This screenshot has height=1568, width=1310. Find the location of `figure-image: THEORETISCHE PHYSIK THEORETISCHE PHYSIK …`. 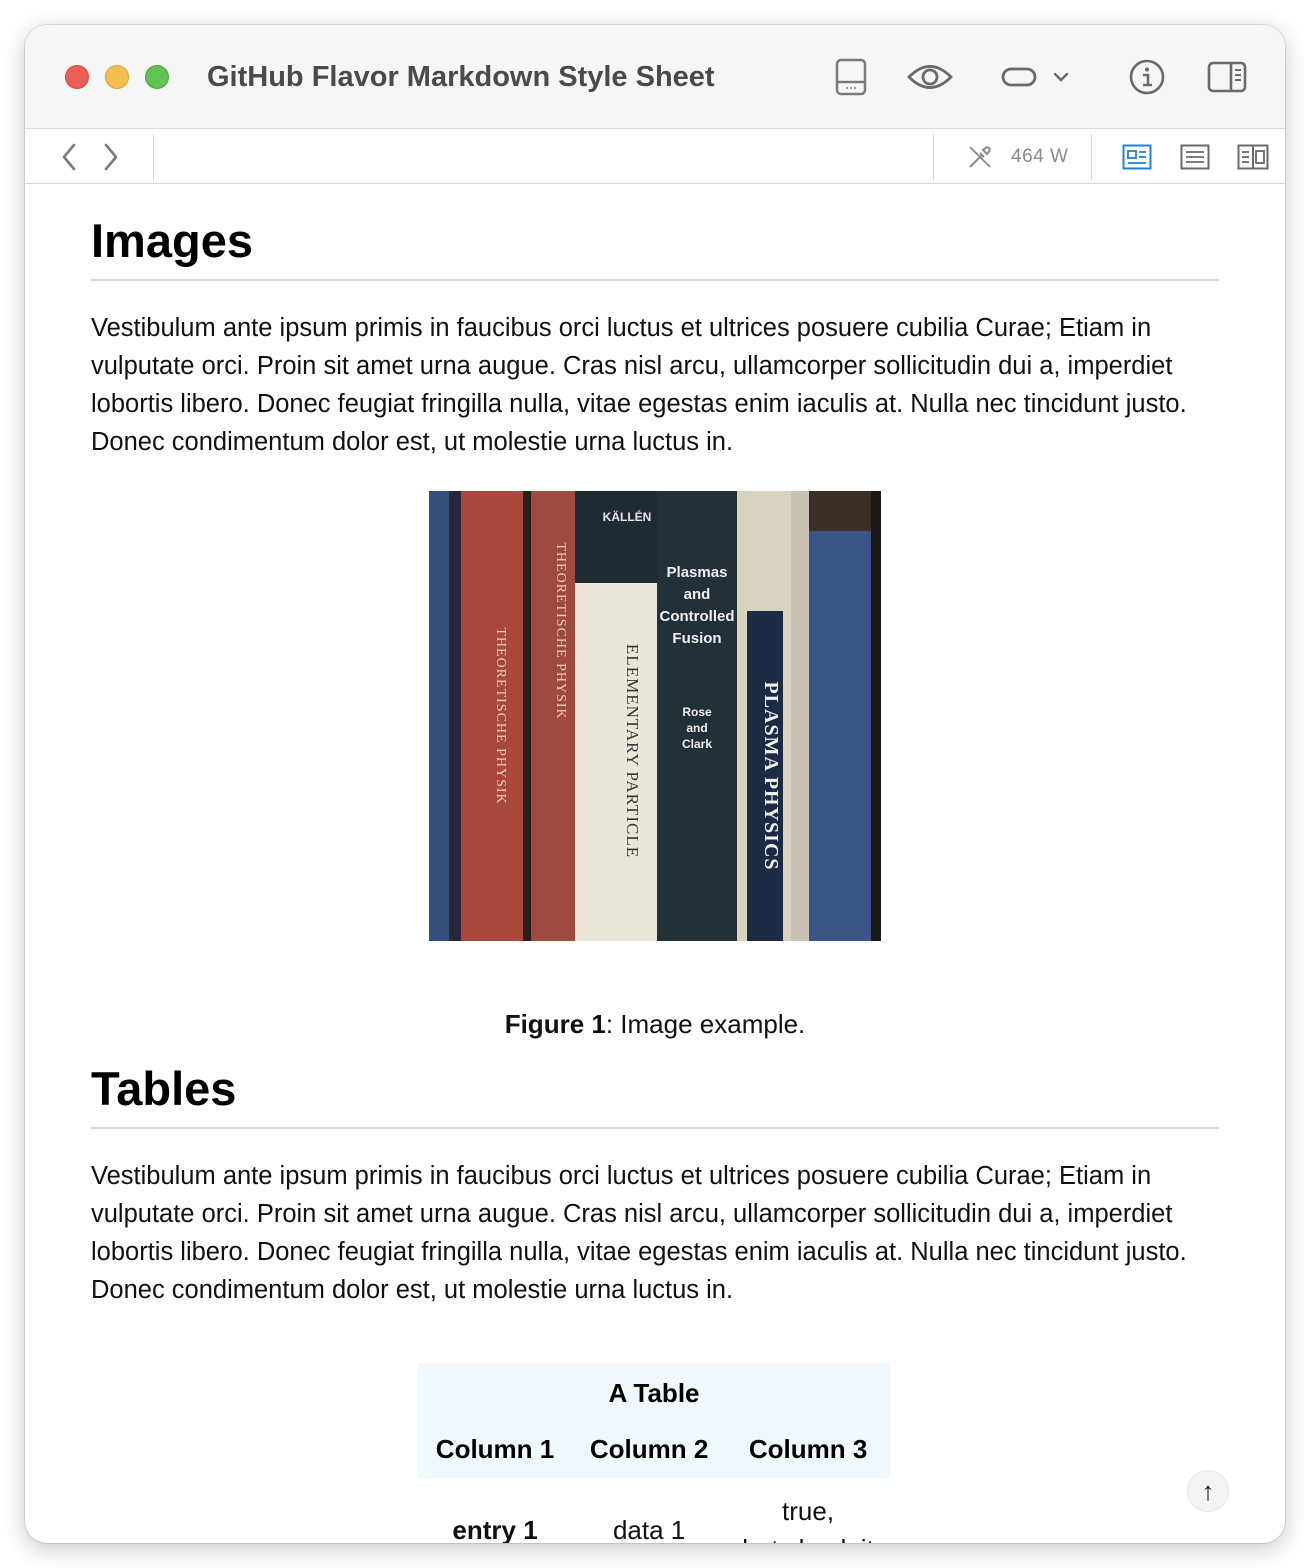

figure-image: THEORETISCHE PHYSIK THEORETISCHE PHYSIK … is located at coordinates (655, 716).